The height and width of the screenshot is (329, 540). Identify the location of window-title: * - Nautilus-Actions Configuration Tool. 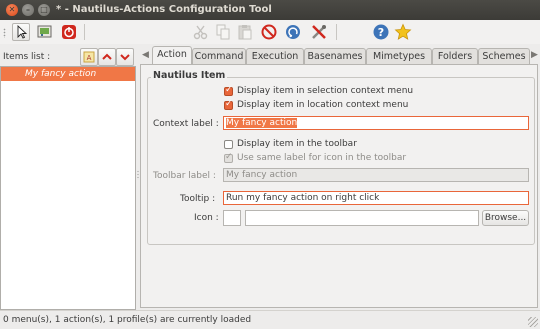
(164, 9).